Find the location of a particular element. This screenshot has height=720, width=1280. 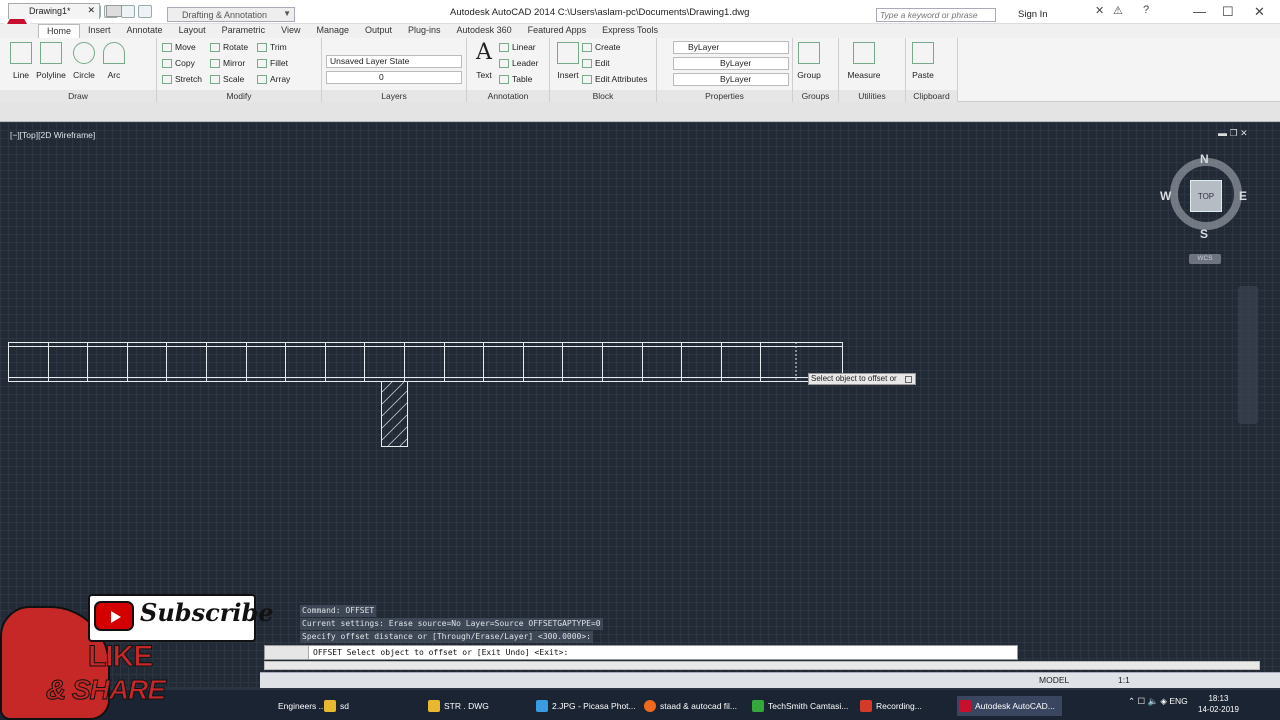

line-button: Line is located at coordinates (21, 60).